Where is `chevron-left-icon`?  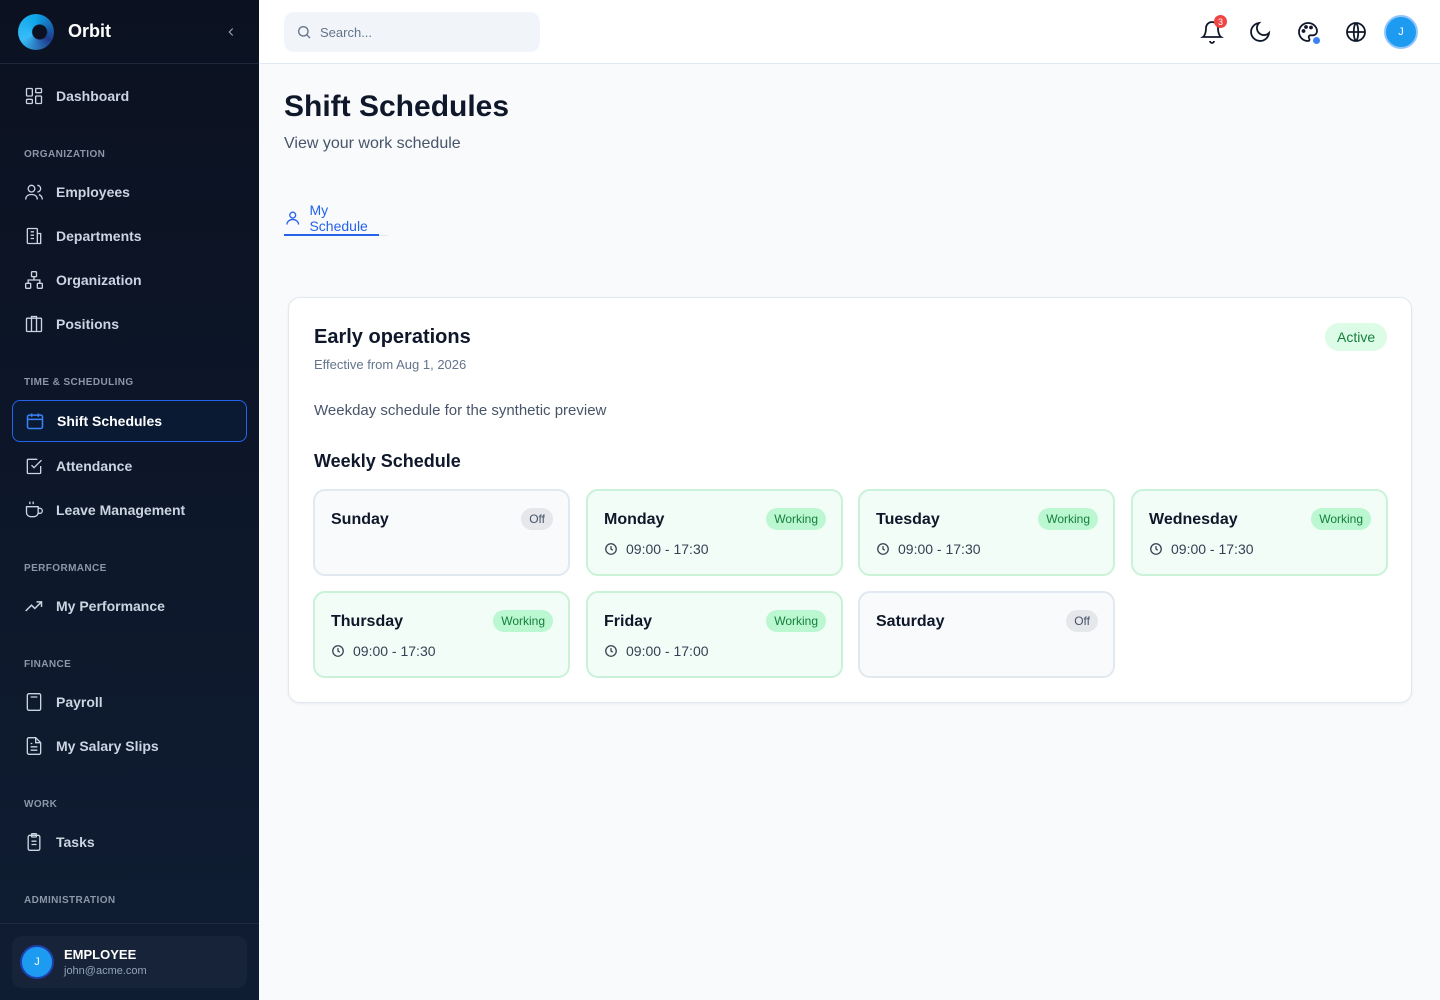 chevron-left-icon is located at coordinates (231, 31).